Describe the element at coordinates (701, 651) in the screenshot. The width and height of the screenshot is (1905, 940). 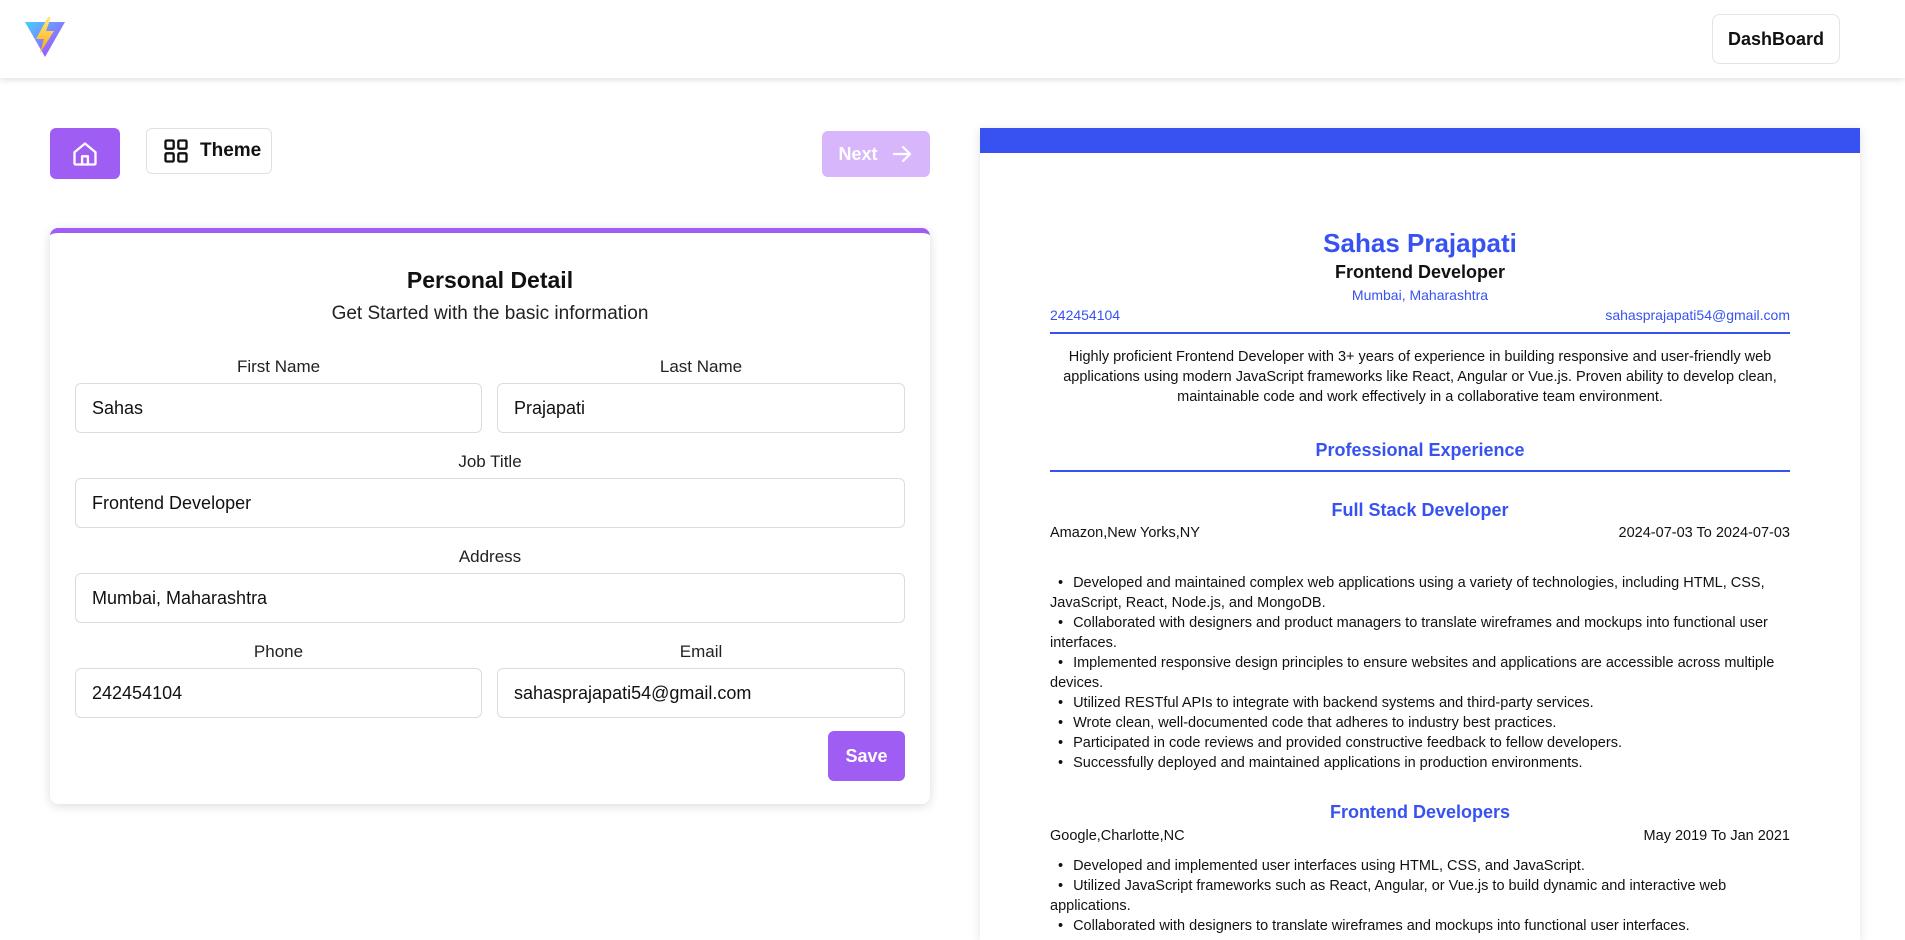
I see `email-label: Email` at that location.